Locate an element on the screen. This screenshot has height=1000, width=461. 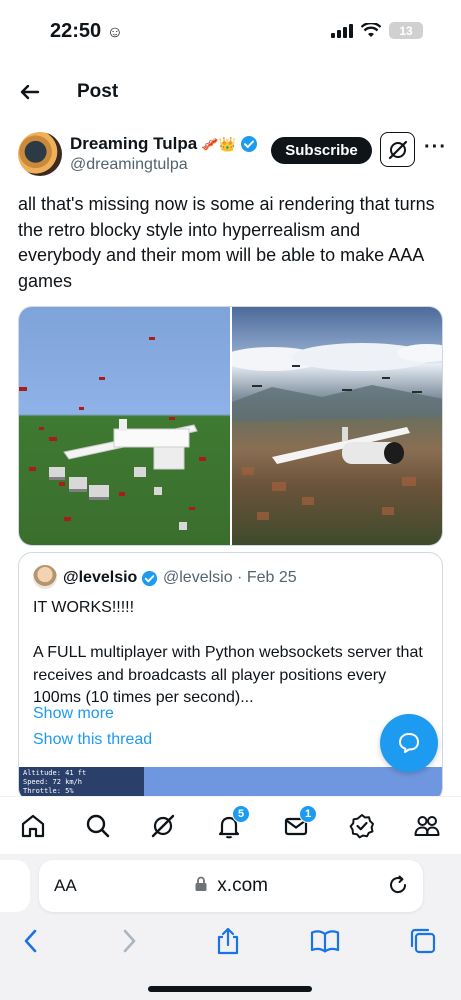
tabs-icon is located at coordinates (423, 941).